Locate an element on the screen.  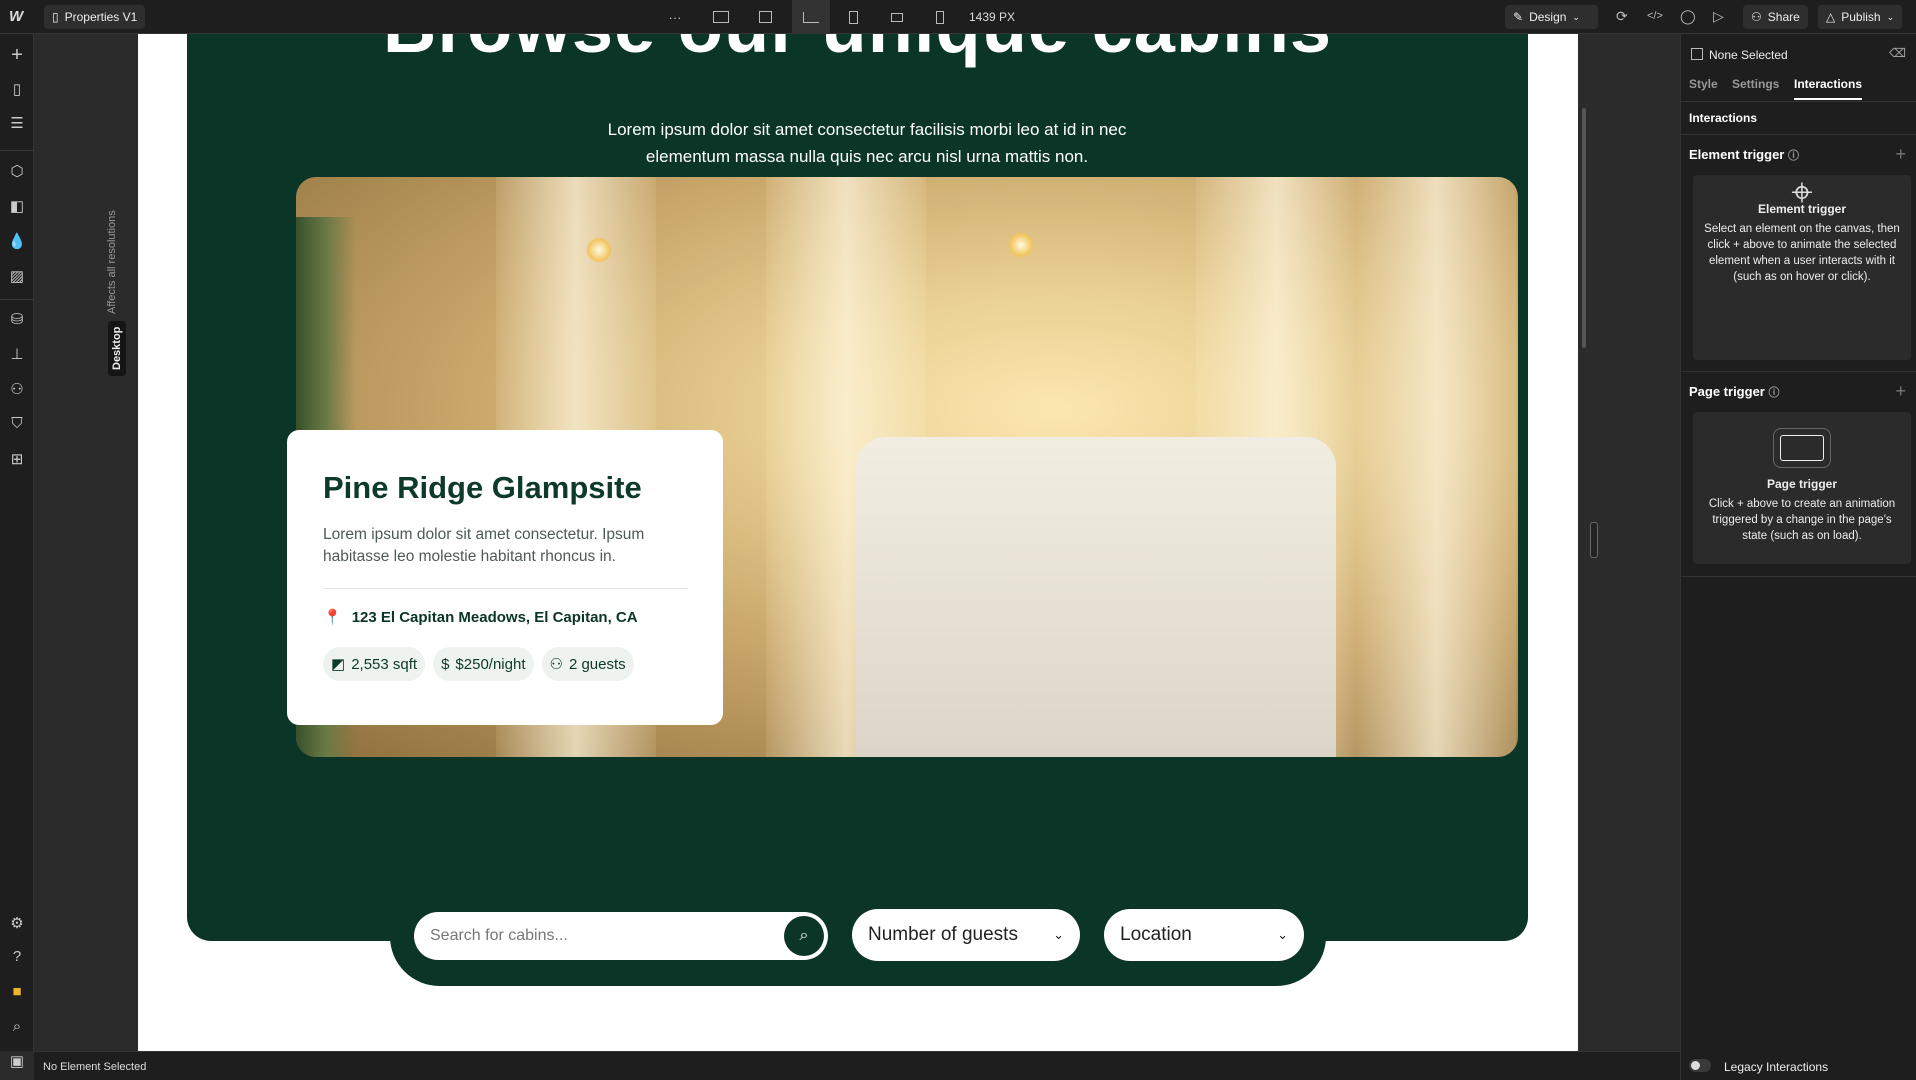
video-icon: ▣ is located at coordinates (17, 1061).